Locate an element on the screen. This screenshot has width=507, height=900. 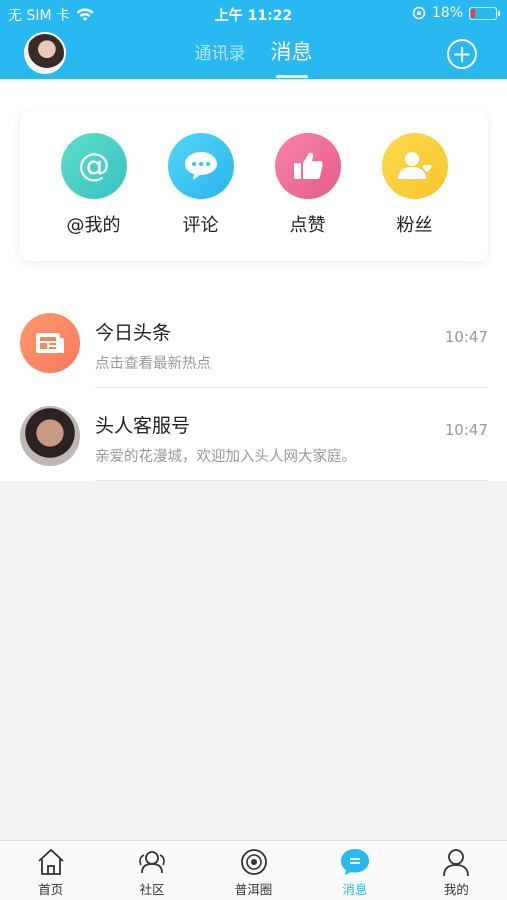
news-icon is located at coordinates (50, 343).